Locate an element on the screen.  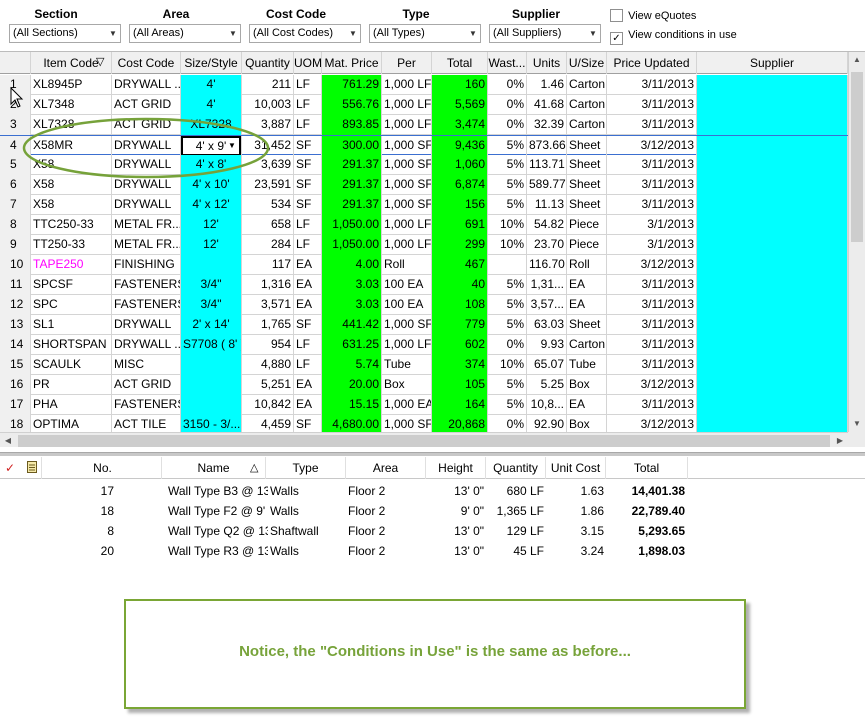
cell-waste is located at coordinates (507, 265).